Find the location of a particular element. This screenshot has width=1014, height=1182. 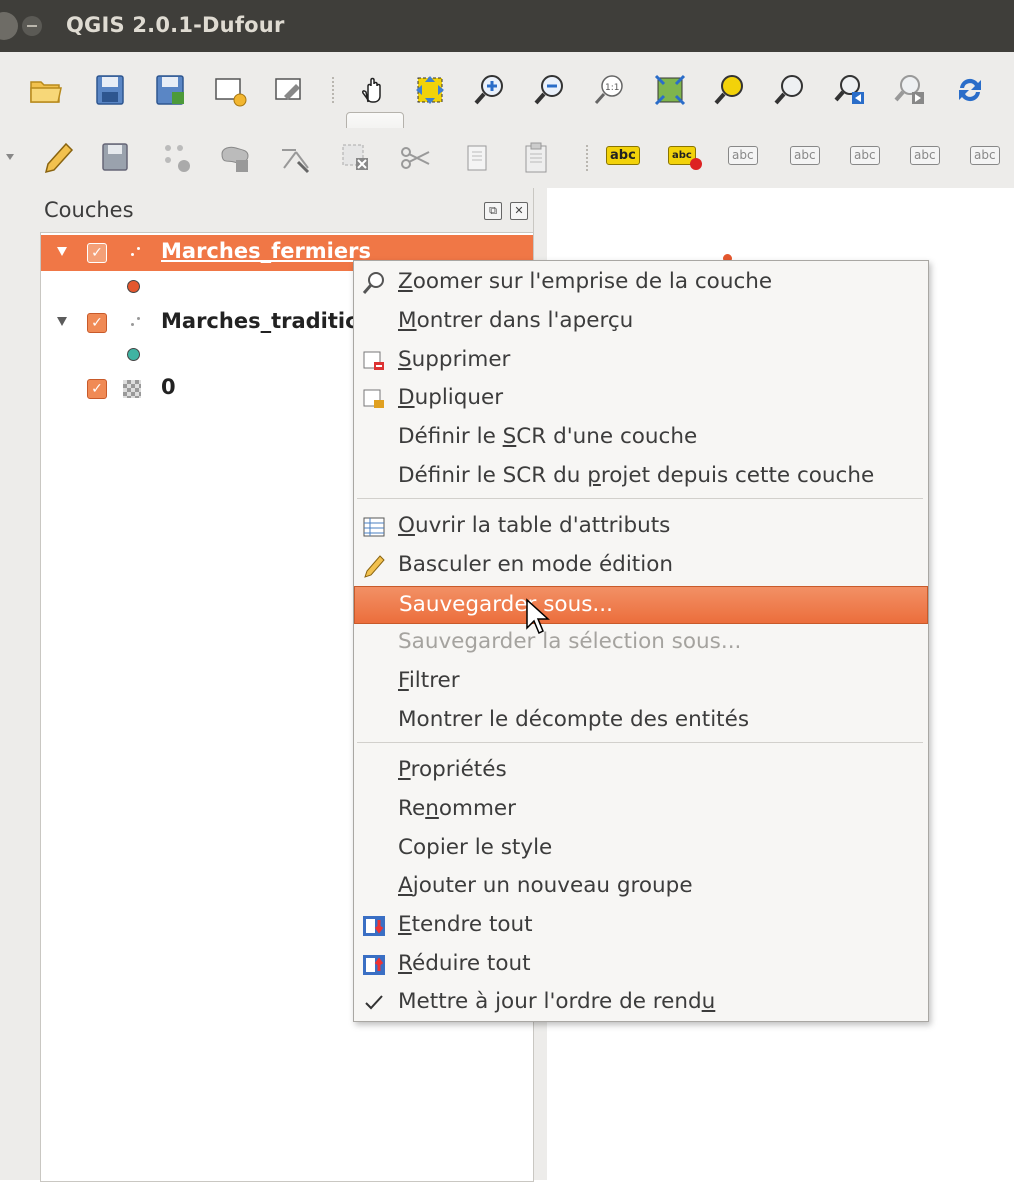

layer-symbol-icon is located at coordinates (133, 354).